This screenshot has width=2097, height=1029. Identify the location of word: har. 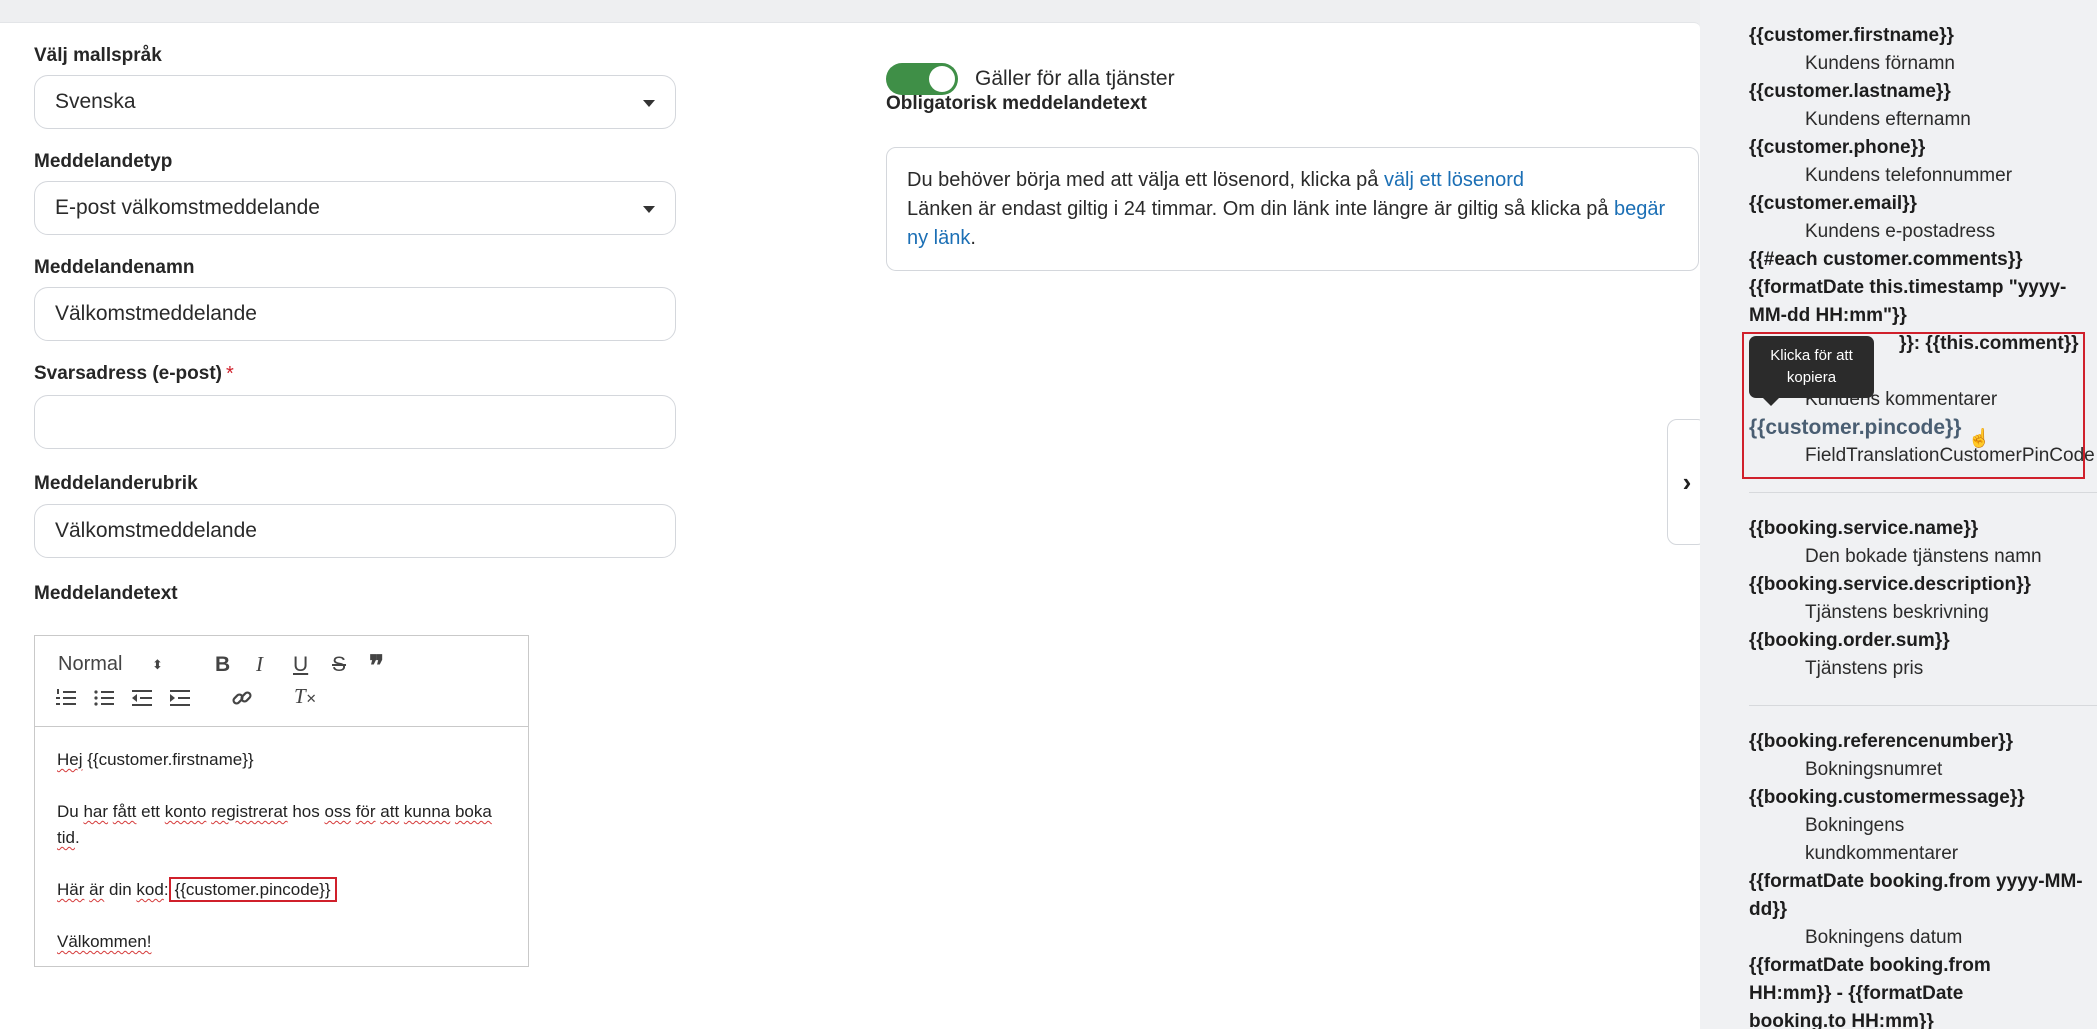
(96, 811).